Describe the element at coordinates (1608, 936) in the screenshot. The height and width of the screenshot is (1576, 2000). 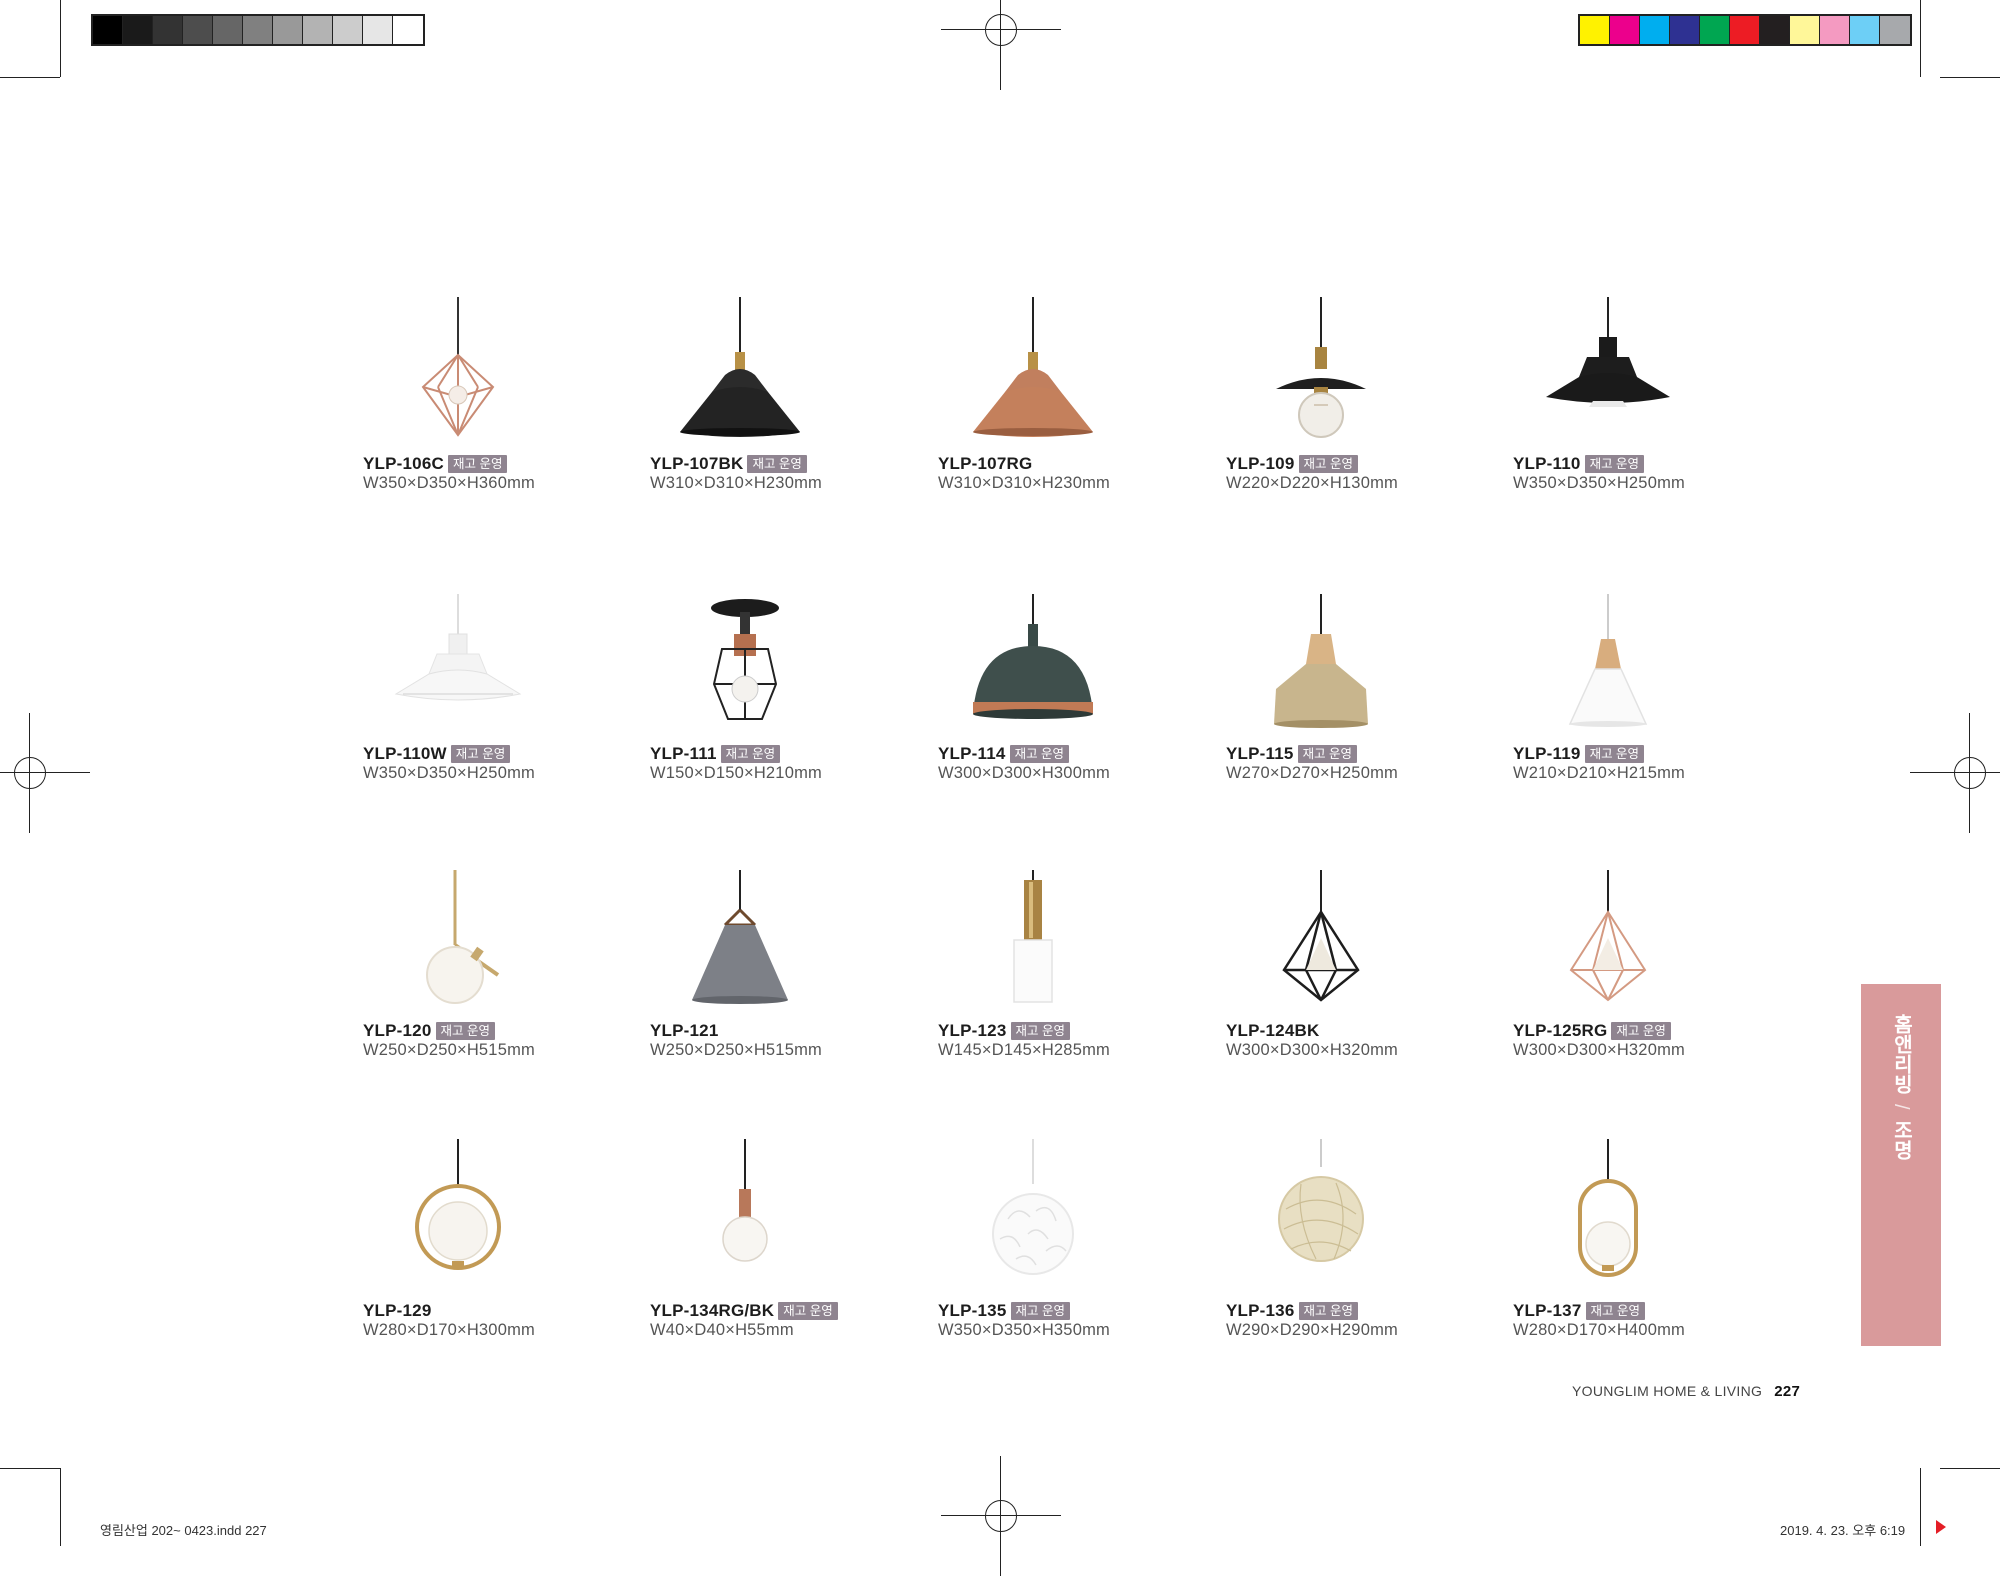
I see `rosegold-diamond-pendant-icon` at that location.